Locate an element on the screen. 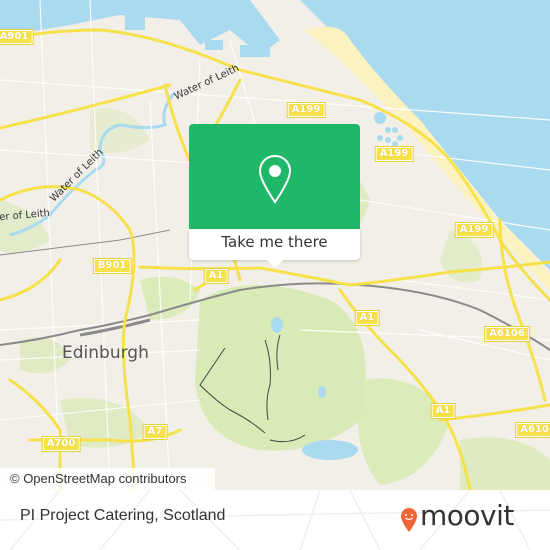  take-me-there-button: Take me there is located at coordinates (274, 244).